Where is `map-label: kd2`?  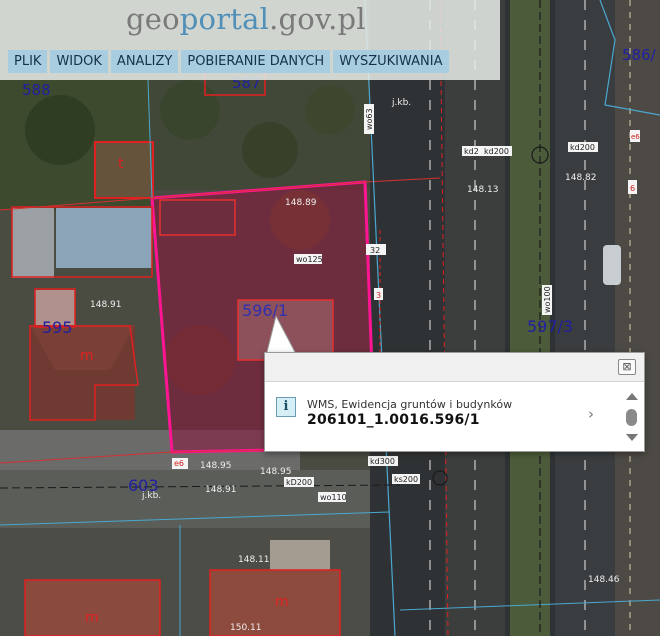 map-label: kd2 is located at coordinates (471, 151).